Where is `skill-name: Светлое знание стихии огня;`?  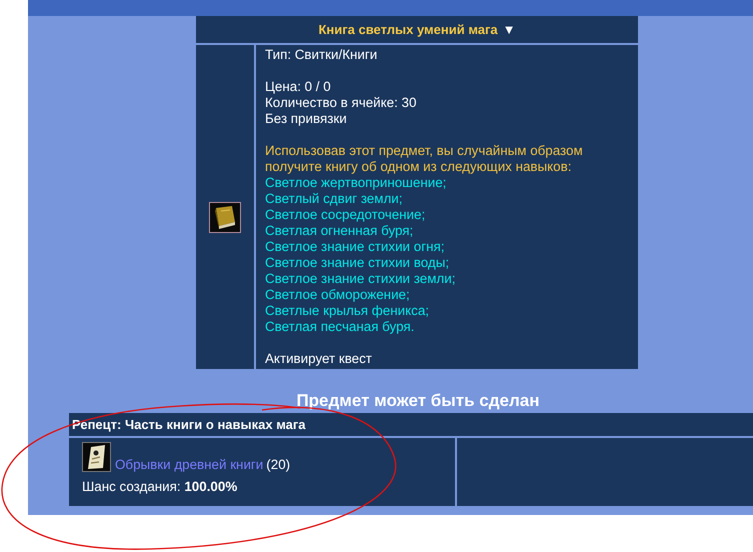 skill-name: Светлое знание стихии огня; is located at coordinates (355, 247).